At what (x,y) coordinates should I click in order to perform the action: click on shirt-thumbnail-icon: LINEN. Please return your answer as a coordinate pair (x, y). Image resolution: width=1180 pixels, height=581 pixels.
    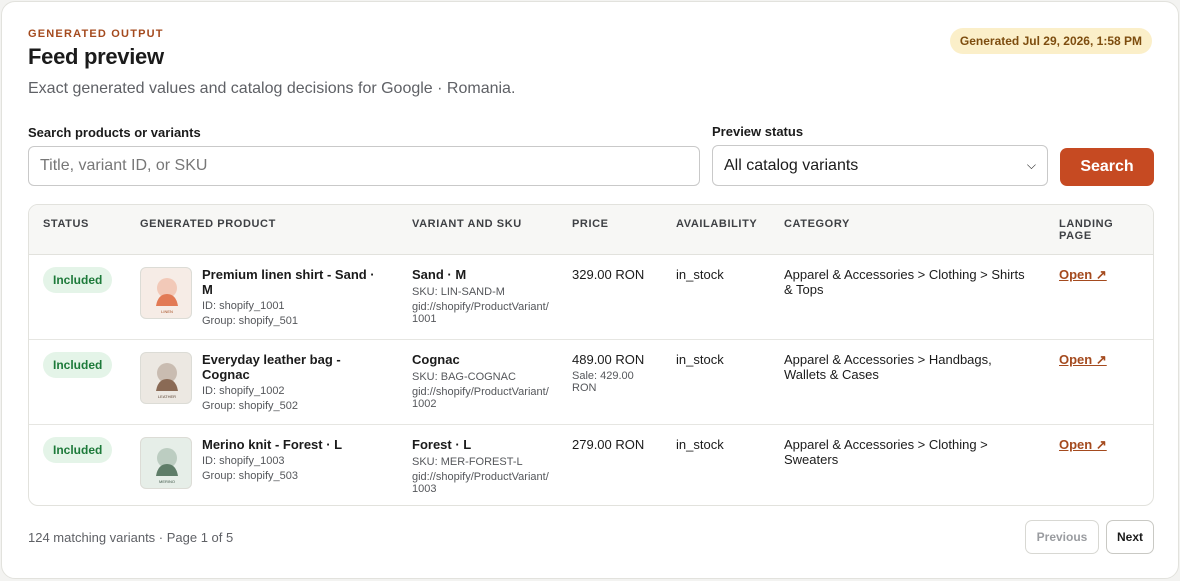
    Looking at the image, I should click on (167, 296).